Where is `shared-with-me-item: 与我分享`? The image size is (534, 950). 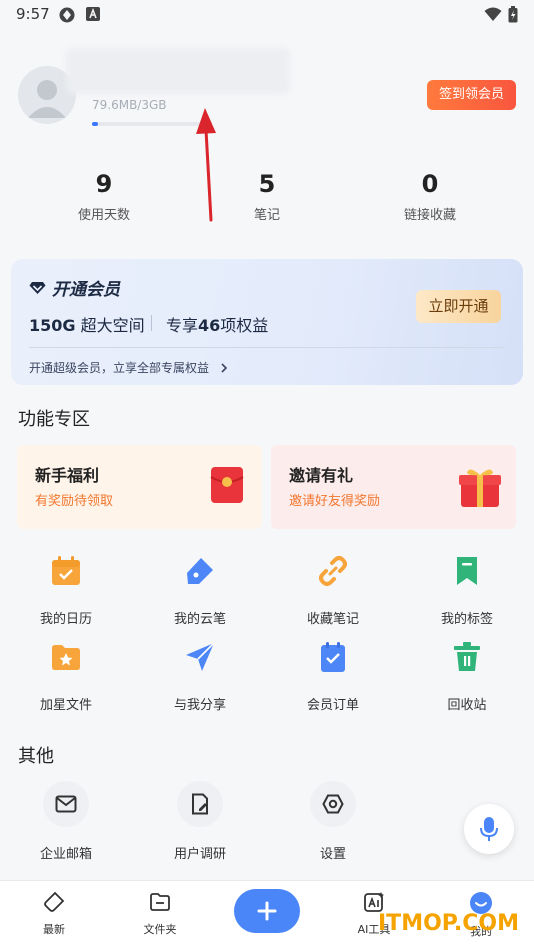 shared-with-me-item: 与我分享 is located at coordinates (200, 676).